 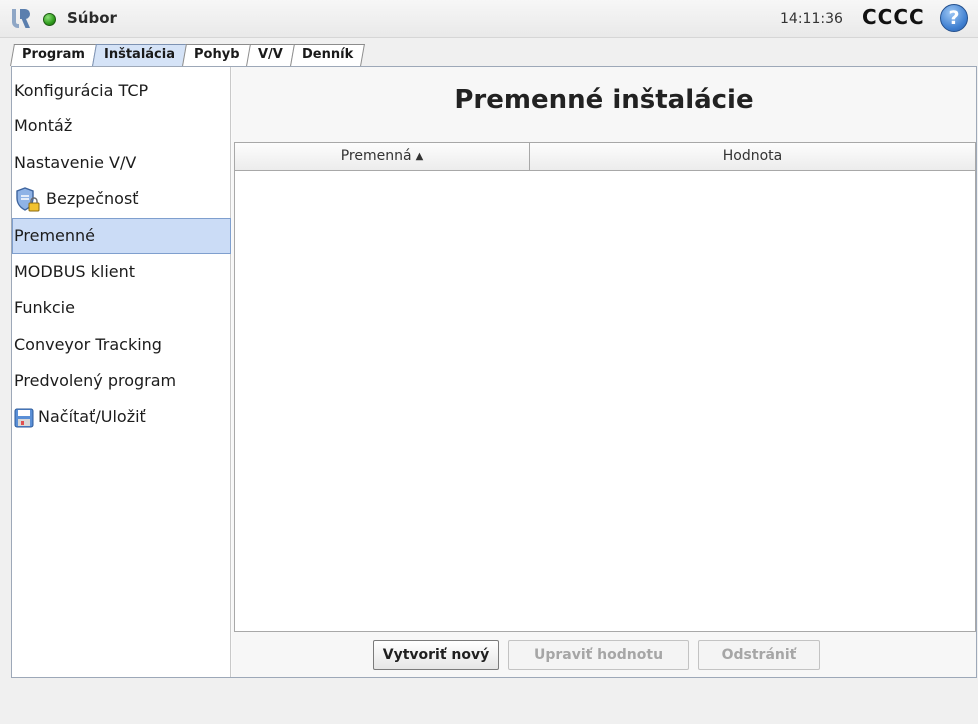 I want to click on sidebar-item-label: MODBUS klient, so click(x=75, y=271).